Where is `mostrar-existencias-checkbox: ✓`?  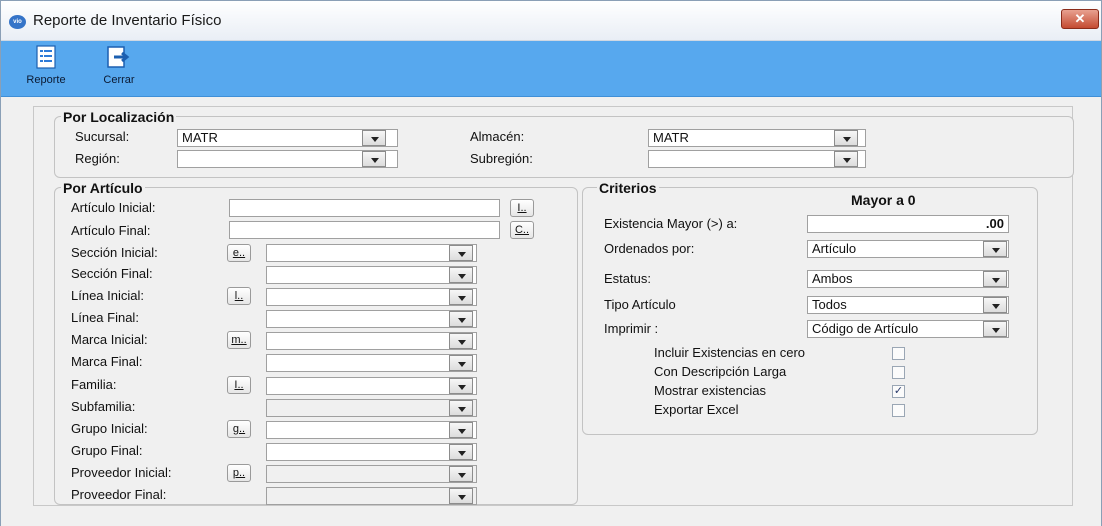 mostrar-existencias-checkbox: ✓ is located at coordinates (898, 391).